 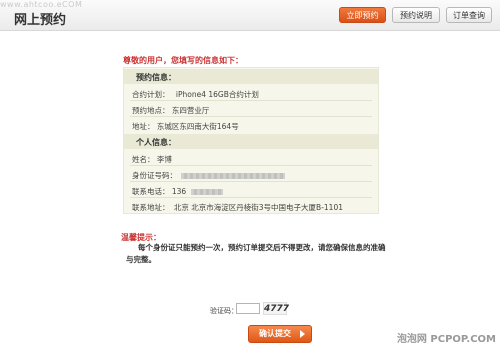 I want to click on arrow-right-icon, so click(x=302, y=334).